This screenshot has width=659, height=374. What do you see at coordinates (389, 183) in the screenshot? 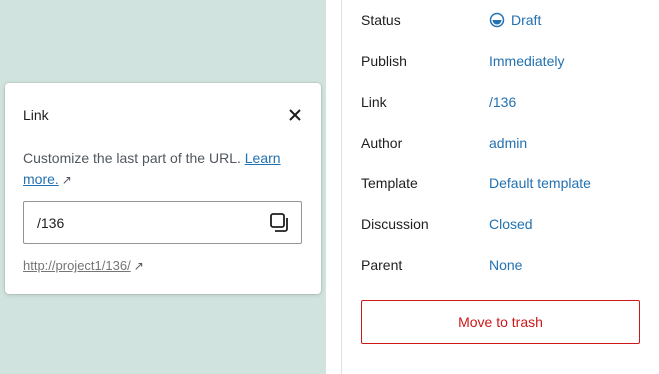
I see `row-label-template: Template` at bounding box center [389, 183].